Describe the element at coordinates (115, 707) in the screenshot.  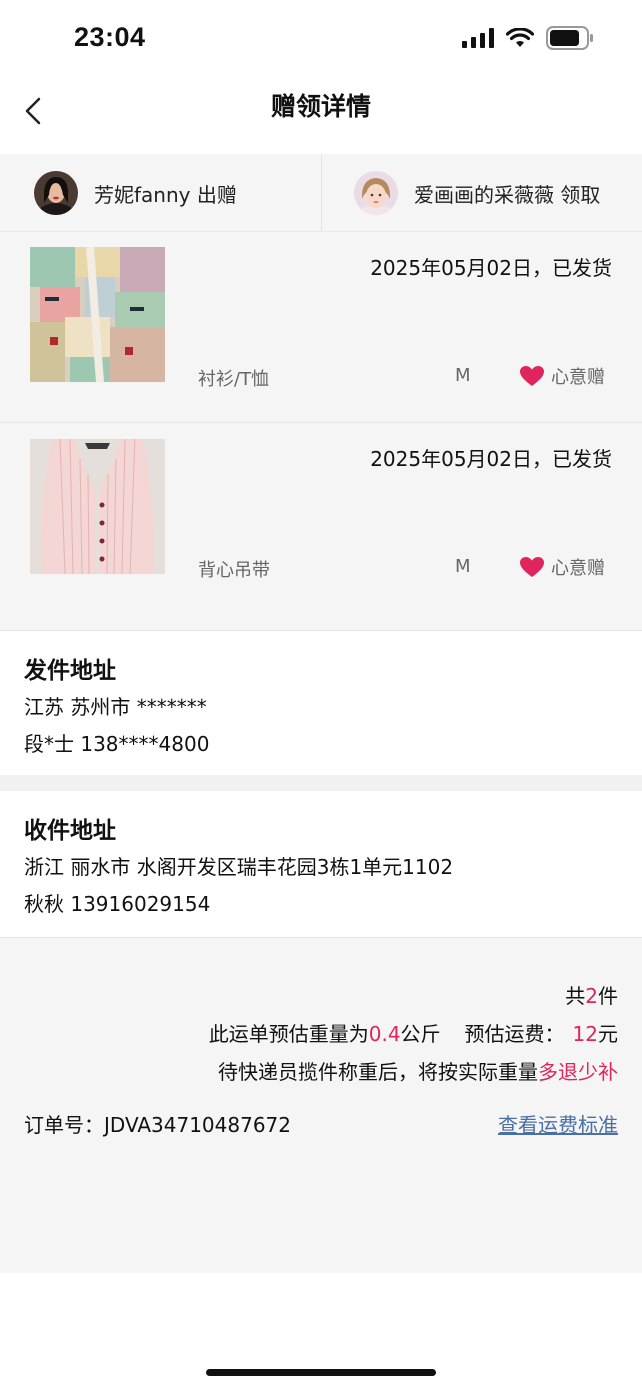
I see `sender-address-line: 江苏 苏州市 *******` at that location.